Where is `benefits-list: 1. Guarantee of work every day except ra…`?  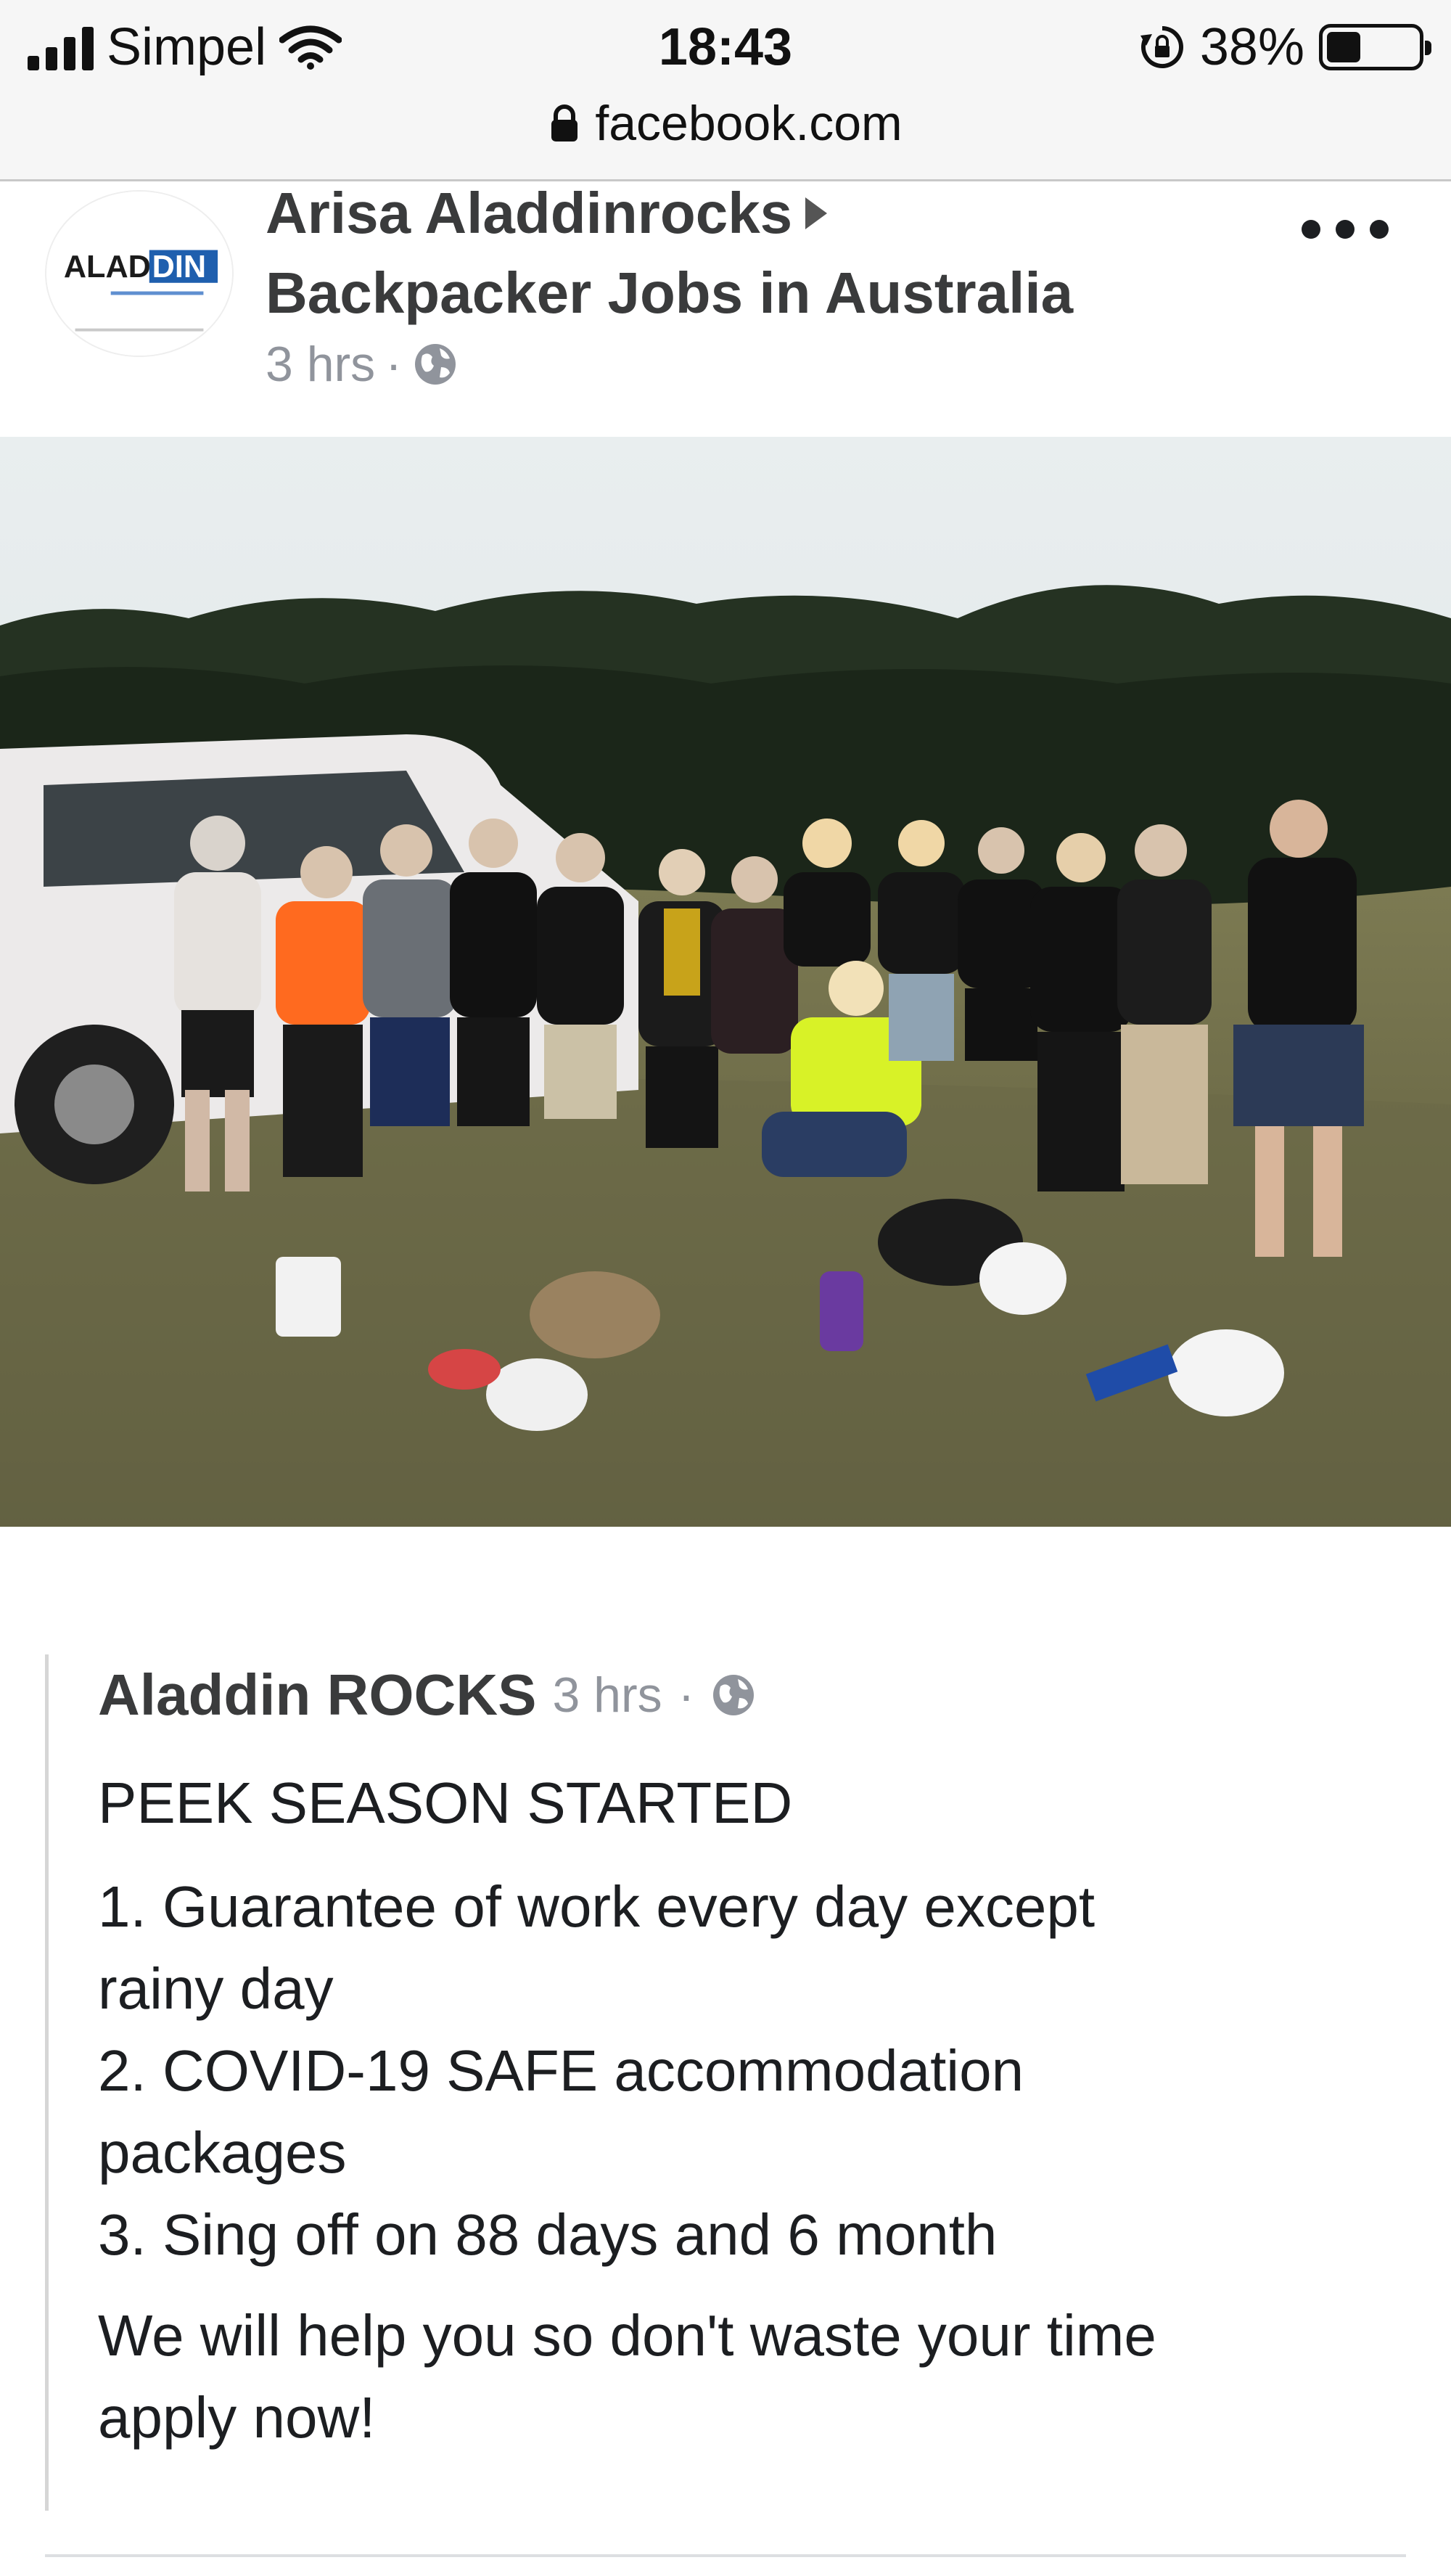 benefits-list: 1. Guarantee of work every day except ra… is located at coordinates (752, 2071).